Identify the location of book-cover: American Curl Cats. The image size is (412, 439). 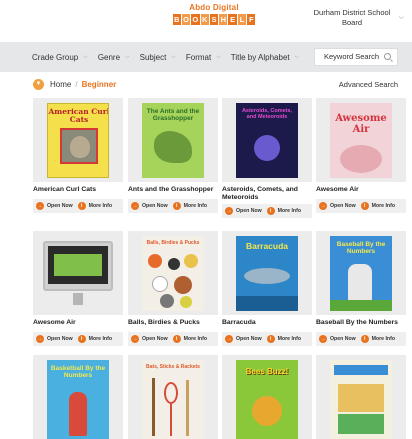
(78, 140).